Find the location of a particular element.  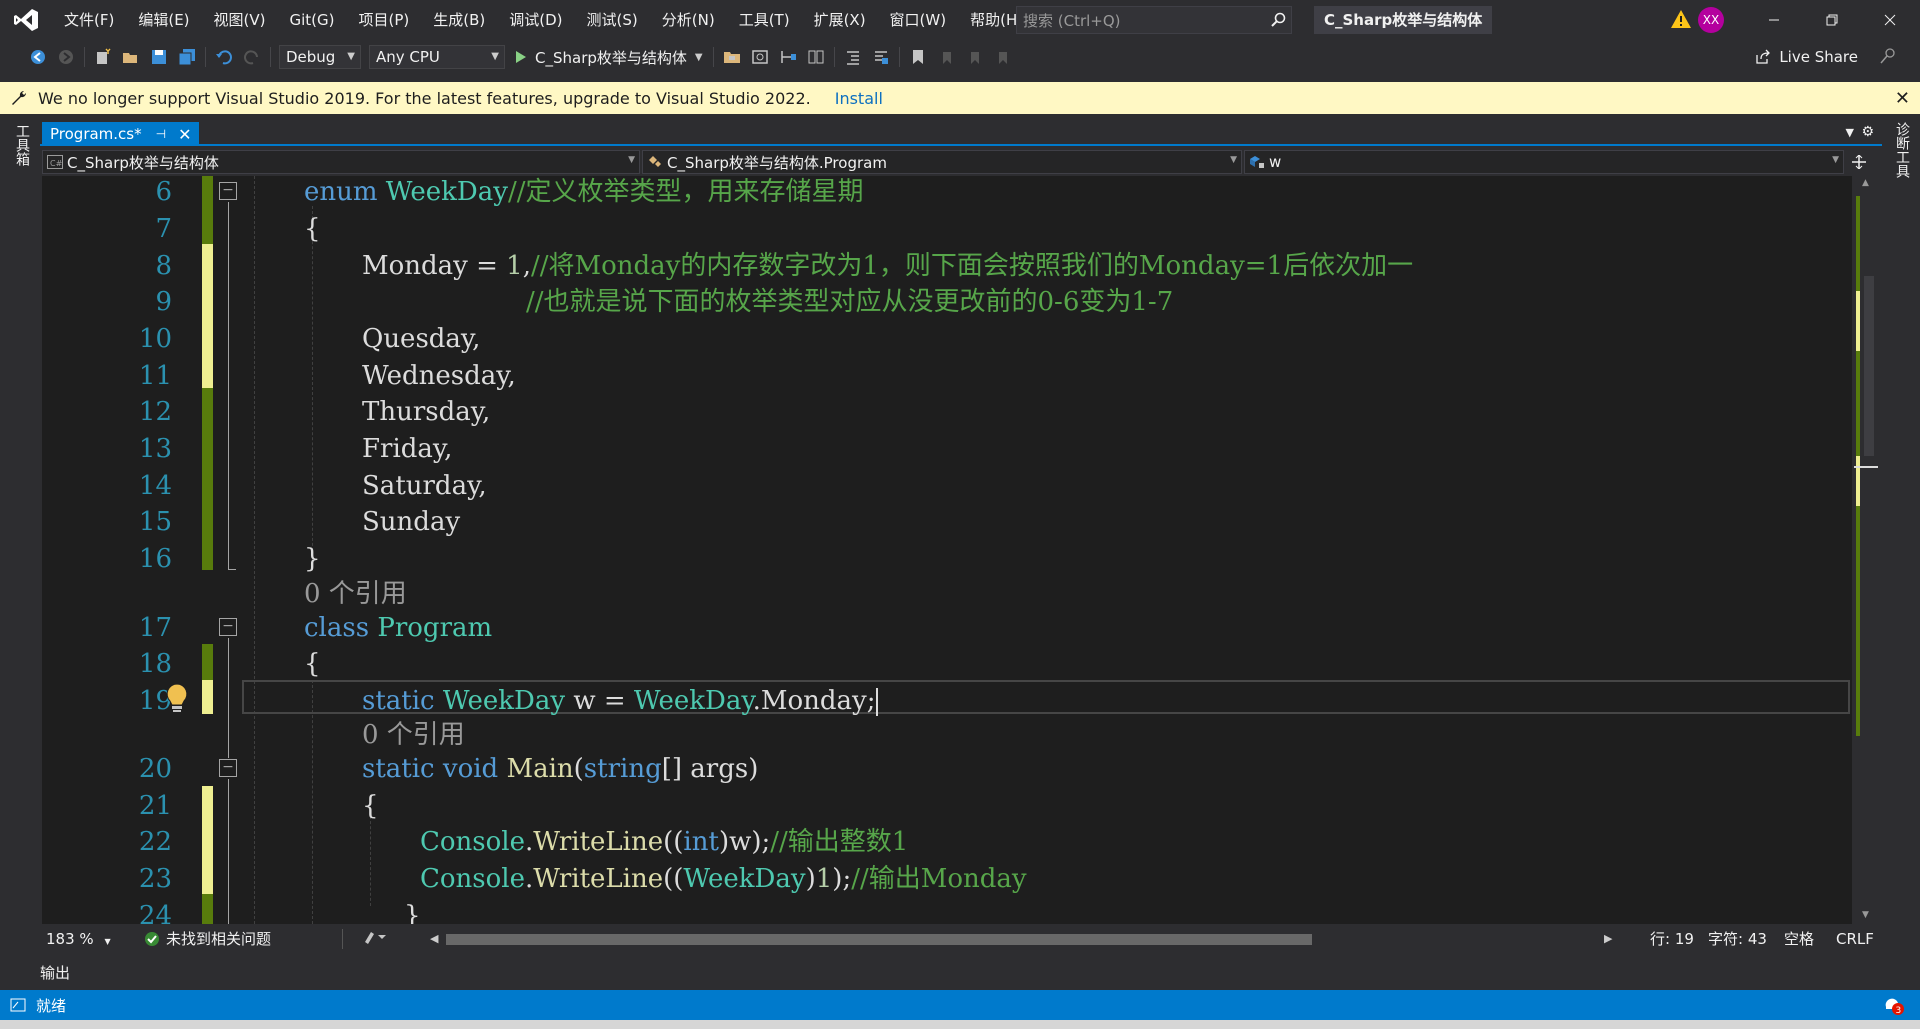

bookmark-icon is located at coordinates (918, 57).